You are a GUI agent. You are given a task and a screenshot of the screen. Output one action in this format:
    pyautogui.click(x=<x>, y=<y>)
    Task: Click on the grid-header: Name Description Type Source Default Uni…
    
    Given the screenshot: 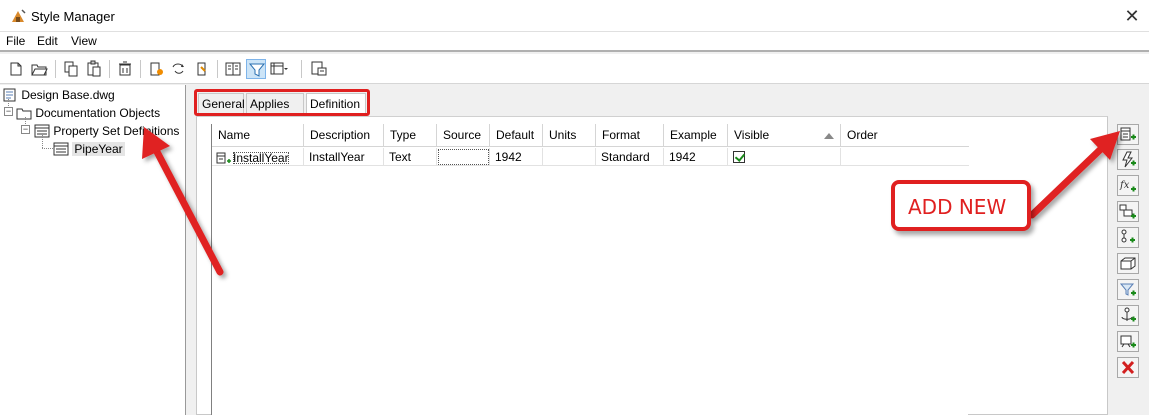 What is the action you would take?
    pyautogui.click(x=590, y=135)
    